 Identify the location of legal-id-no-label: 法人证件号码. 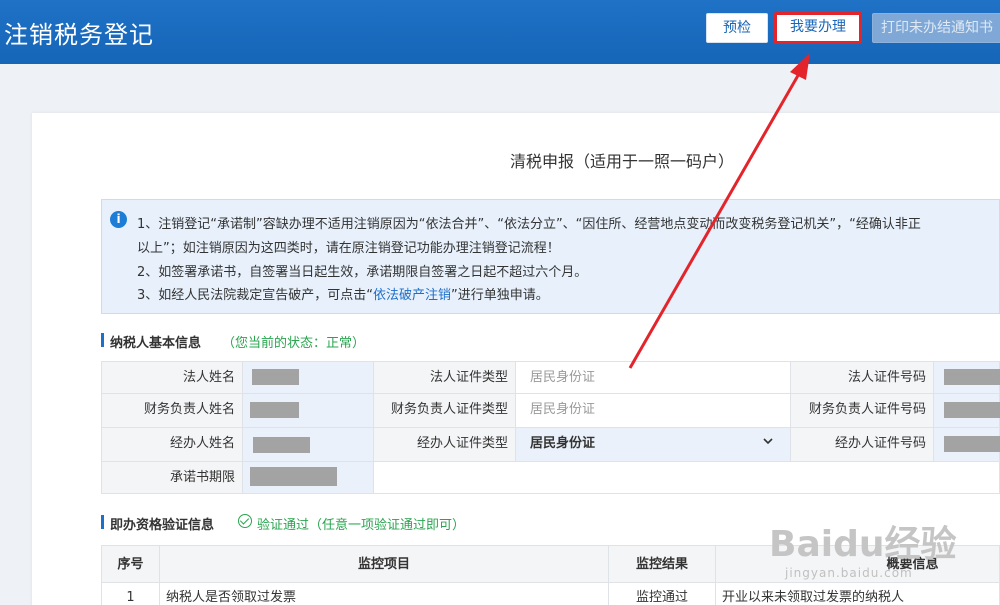
(862, 377).